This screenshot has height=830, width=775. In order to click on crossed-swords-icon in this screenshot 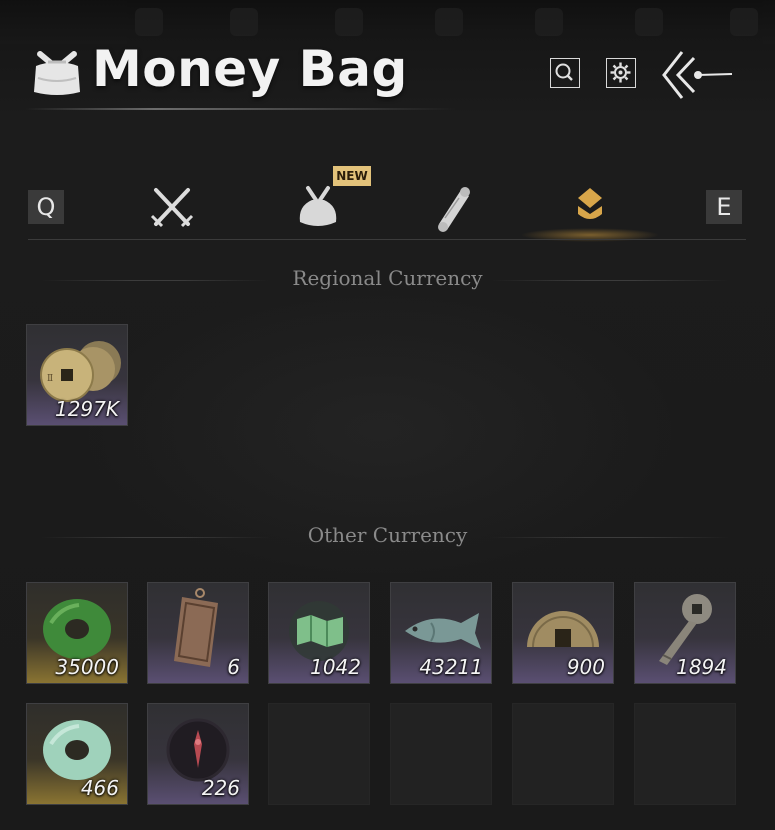, I will do `click(172, 208)`.